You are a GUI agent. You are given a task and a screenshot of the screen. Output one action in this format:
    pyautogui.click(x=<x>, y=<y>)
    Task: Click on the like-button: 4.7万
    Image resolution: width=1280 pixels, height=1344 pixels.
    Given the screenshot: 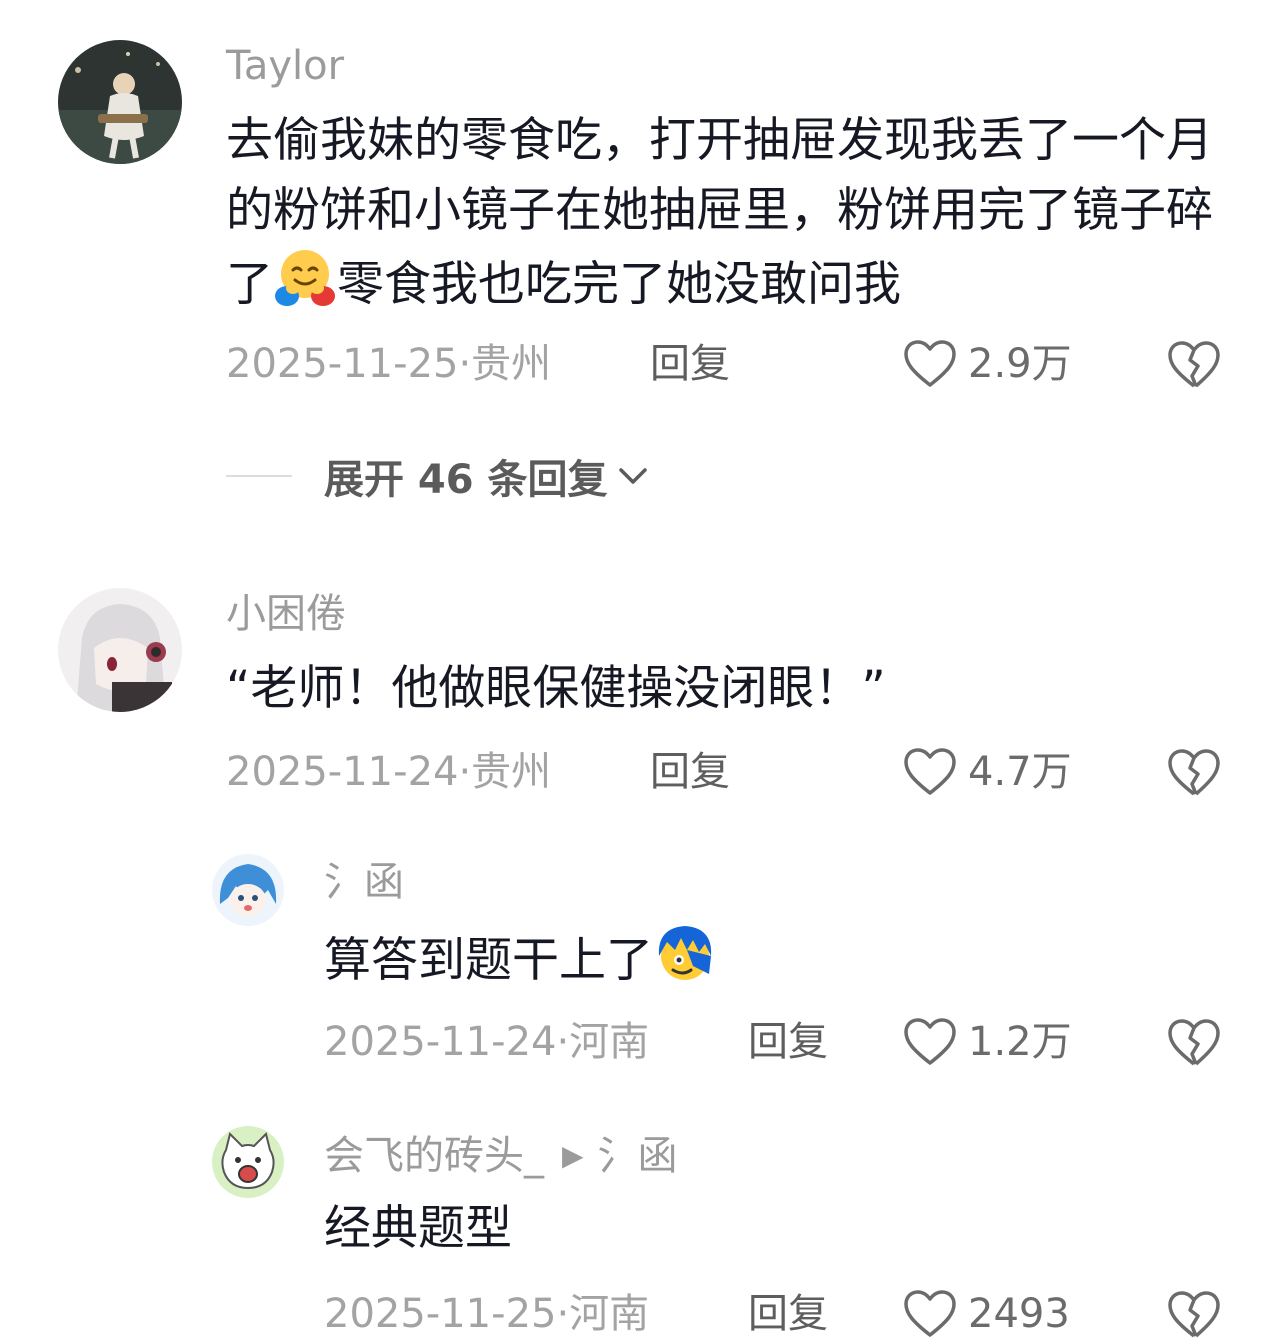 What is the action you would take?
    pyautogui.click(x=987, y=772)
    